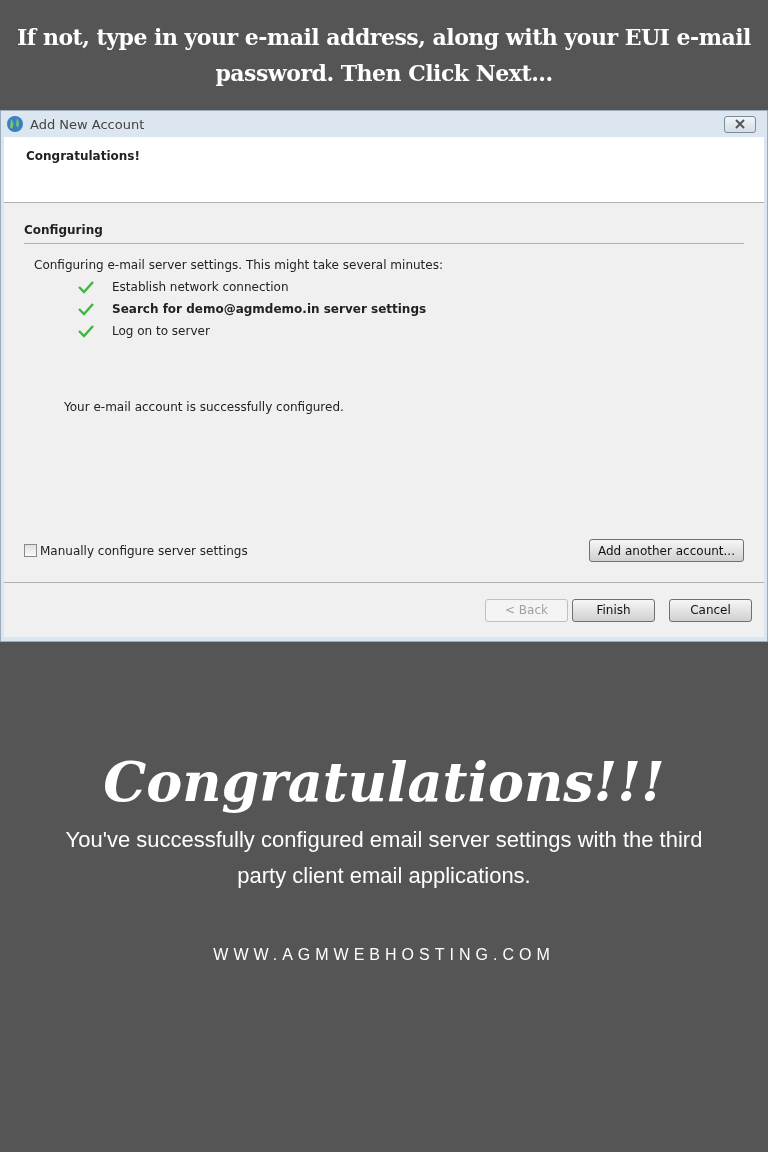 Image resolution: width=768 pixels, height=1152 pixels. I want to click on close-button, so click(740, 124).